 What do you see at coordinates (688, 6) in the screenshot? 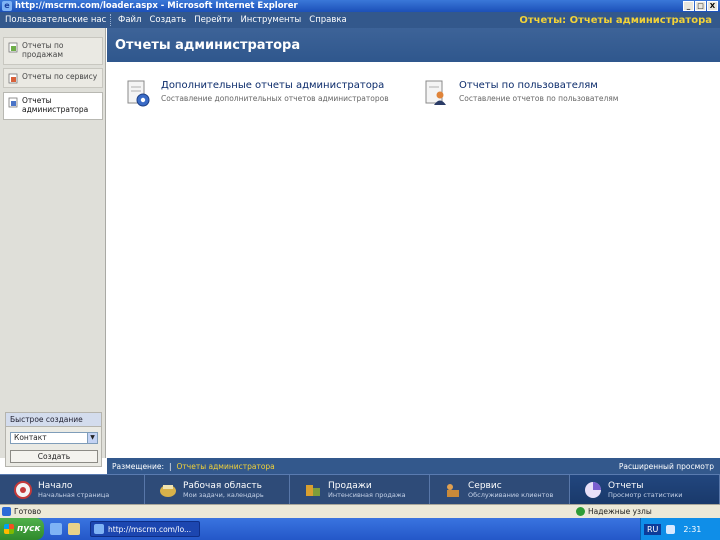
I see `minimize-button: _` at bounding box center [688, 6].